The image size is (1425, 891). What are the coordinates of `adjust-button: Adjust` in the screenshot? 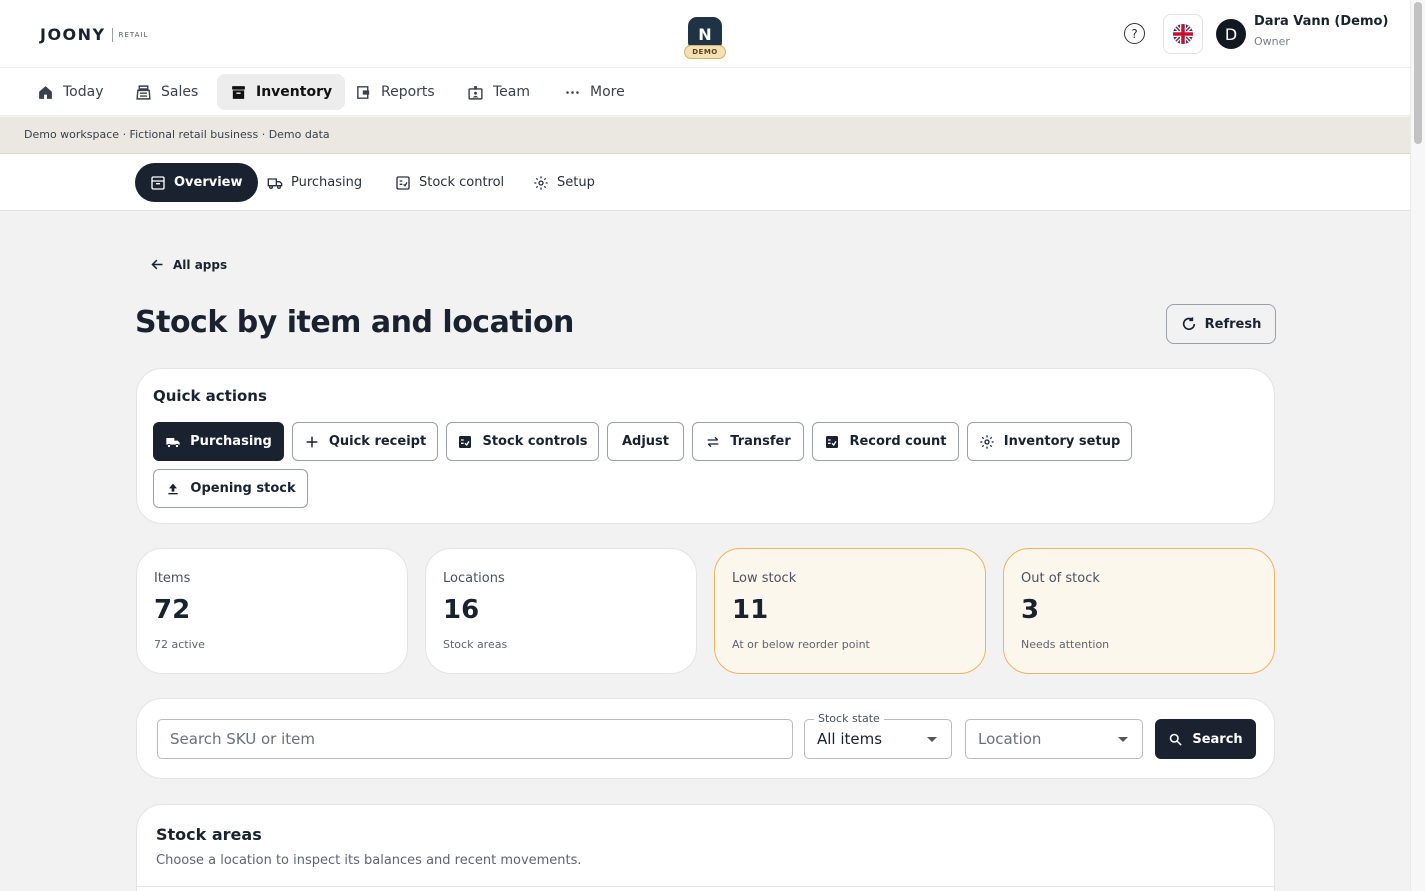 It's located at (645, 441).